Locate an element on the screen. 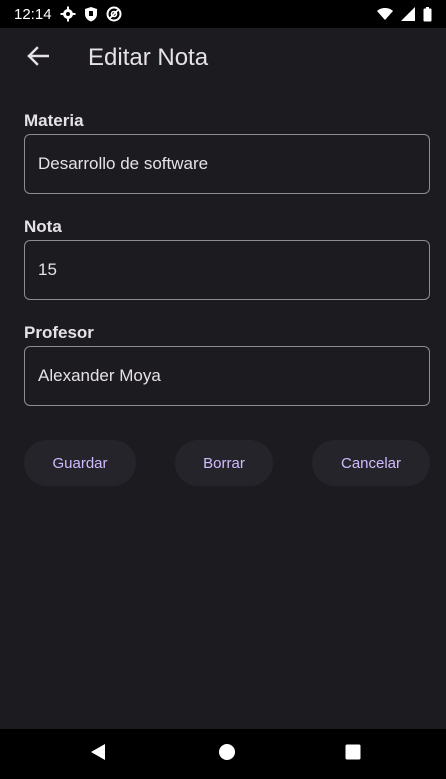  nav-home-icon is located at coordinates (227, 754).